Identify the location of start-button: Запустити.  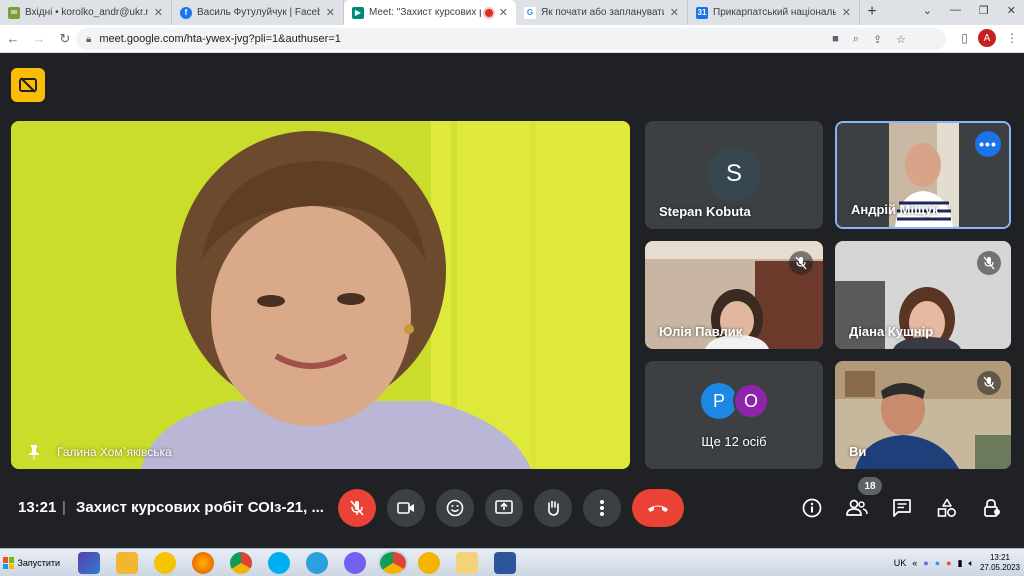
(30, 563).